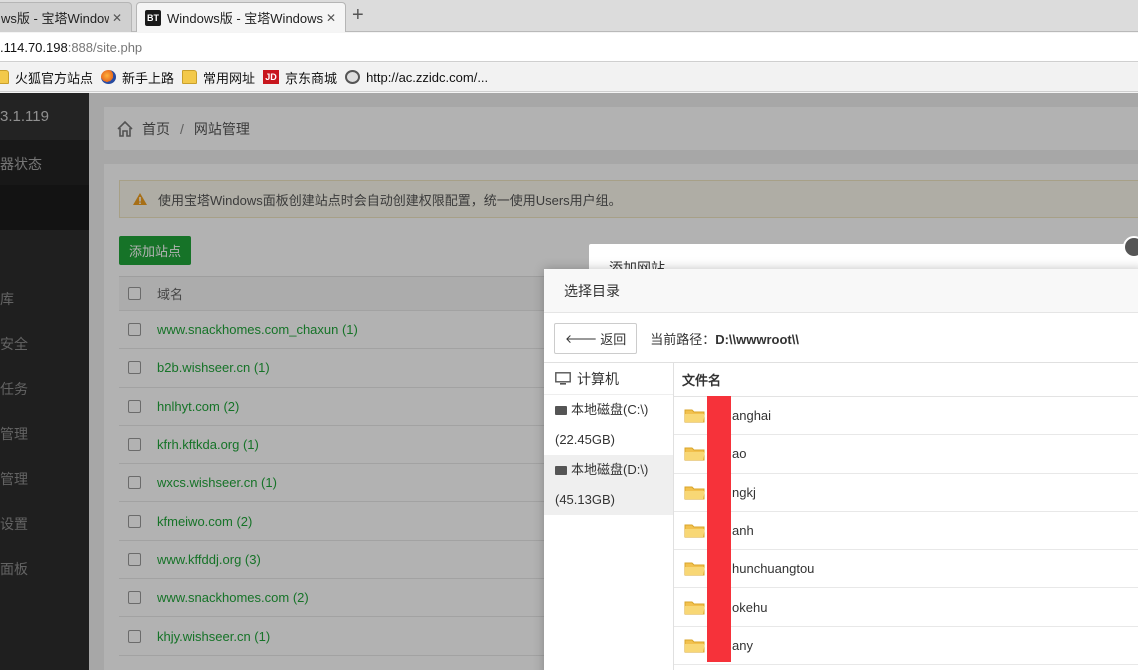 The height and width of the screenshot is (670, 1138). What do you see at coordinates (610, 409) in the screenshot?
I see `drive-name: 本地磁盘(C:\)` at bounding box center [610, 409].